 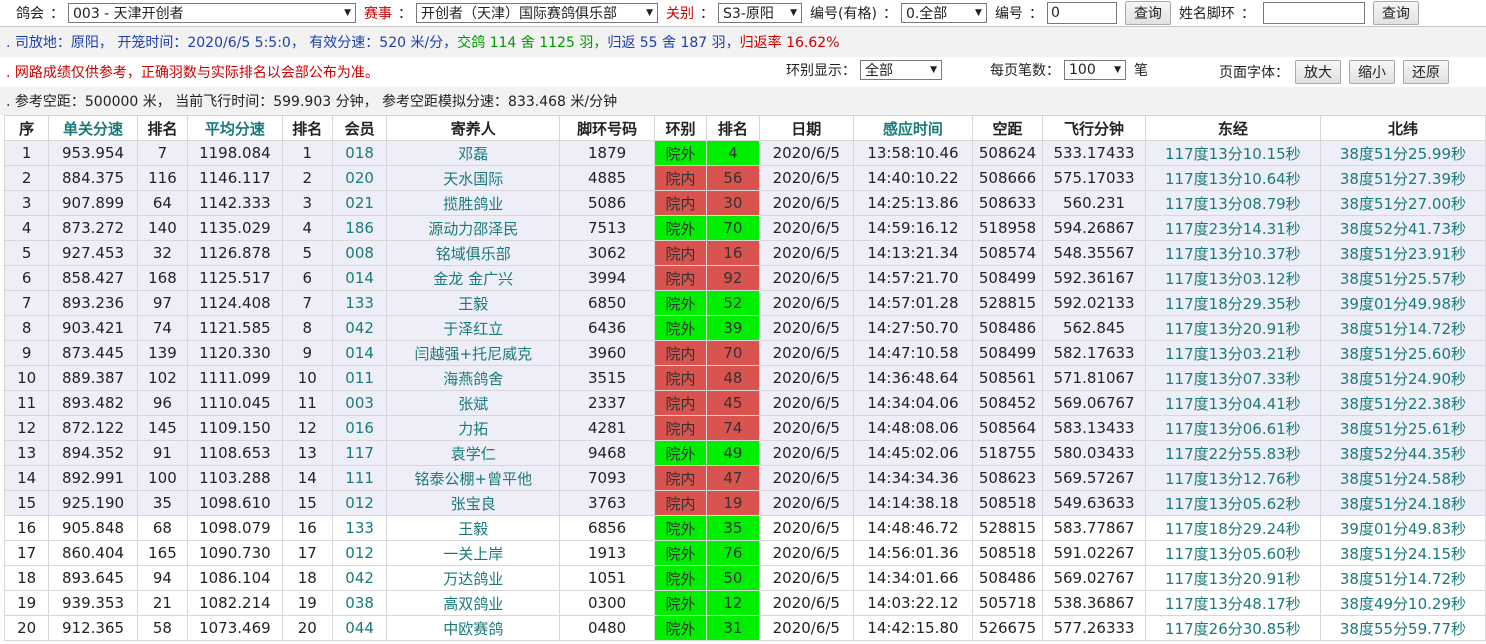 What do you see at coordinates (1232, 353) in the screenshot?
I see `cell-longitude: 117度13分03.21秒` at bounding box center [1232, 353].